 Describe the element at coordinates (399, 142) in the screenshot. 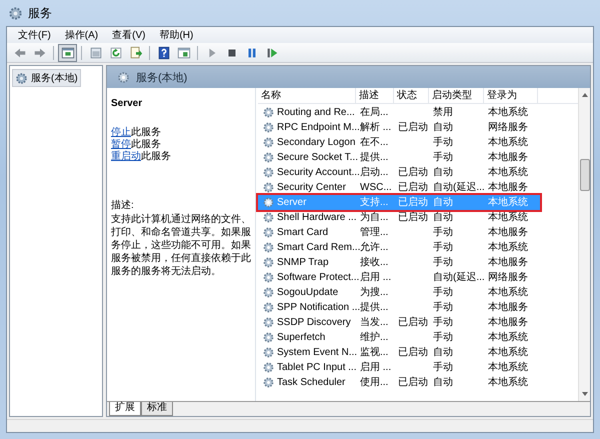

I see `service-row: Secondary Logon 在不... 手动 本地系统` at that location.